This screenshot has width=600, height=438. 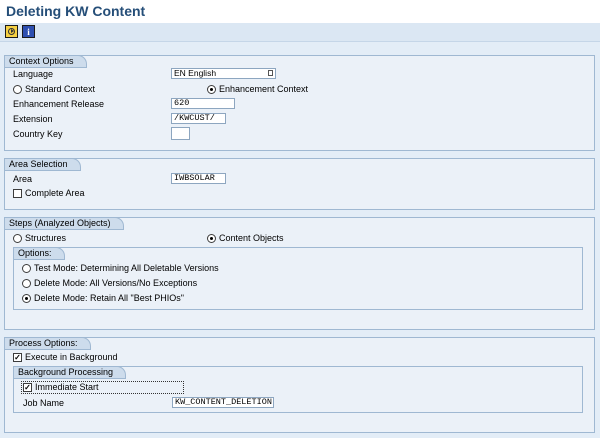 I want to click on complete-area-label: Complete Area, so click(x=55, y=193).